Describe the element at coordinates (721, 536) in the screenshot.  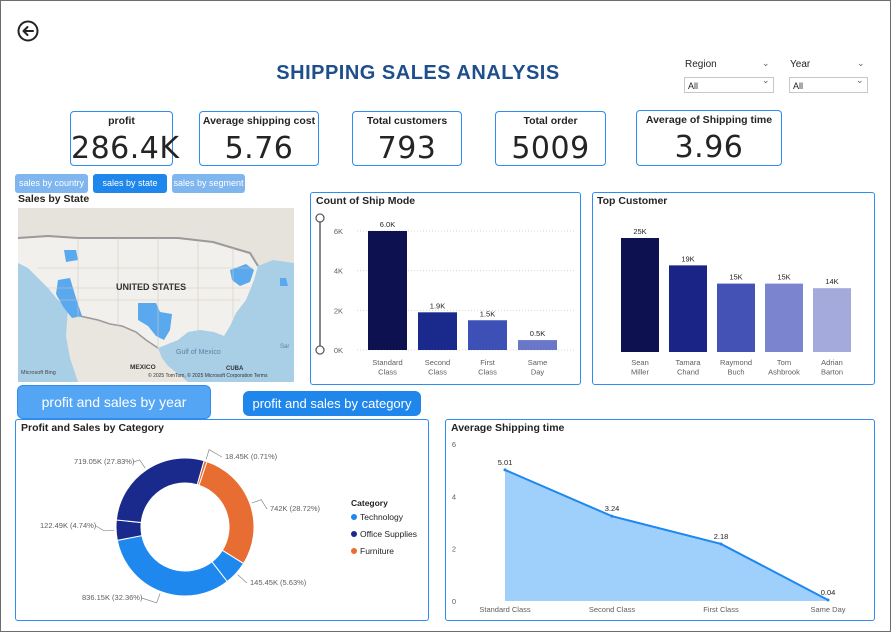
I see `data-label: 2.18` at that location.